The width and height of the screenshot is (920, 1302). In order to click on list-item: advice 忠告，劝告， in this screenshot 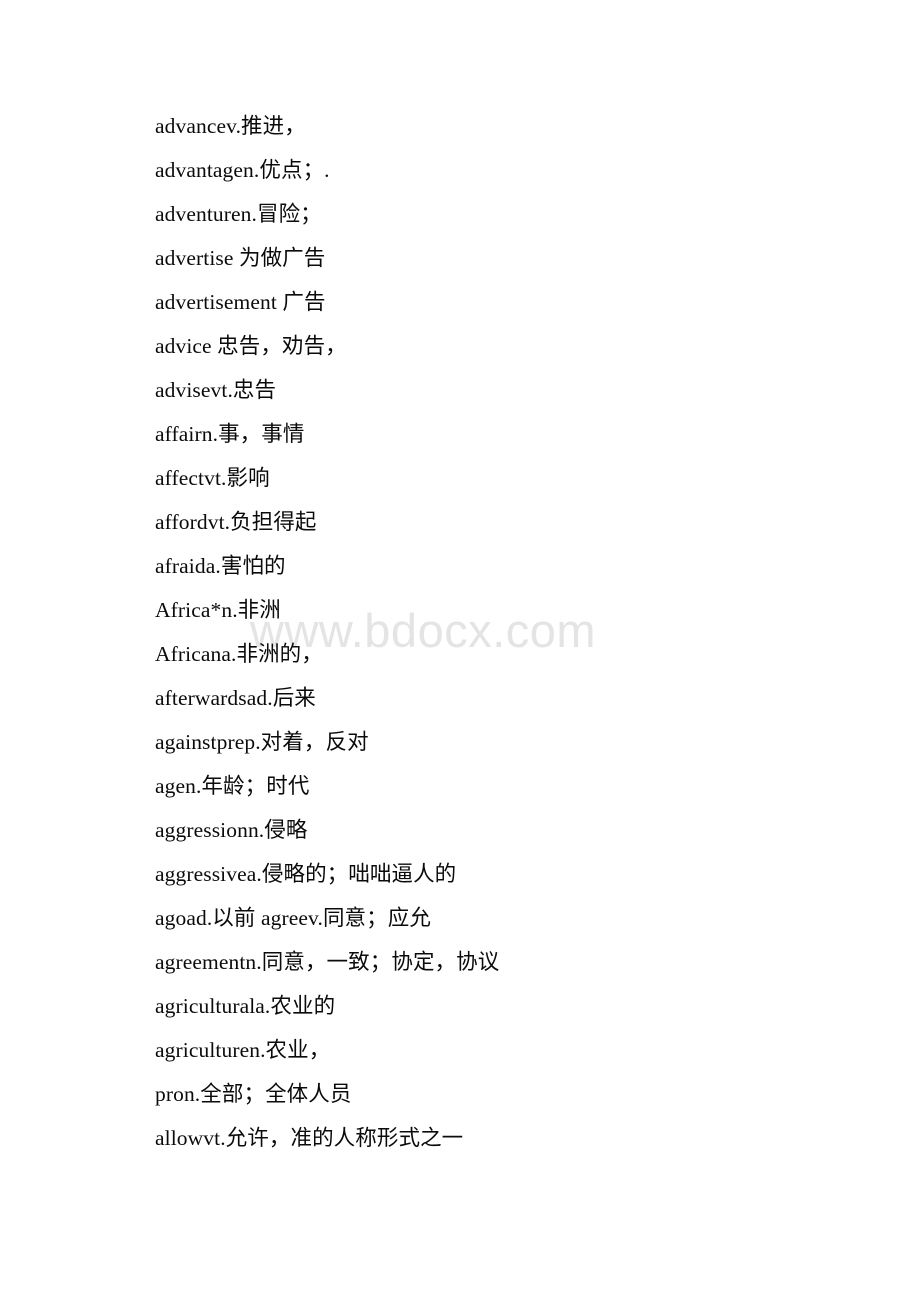, I will do `click(251, 346)`.